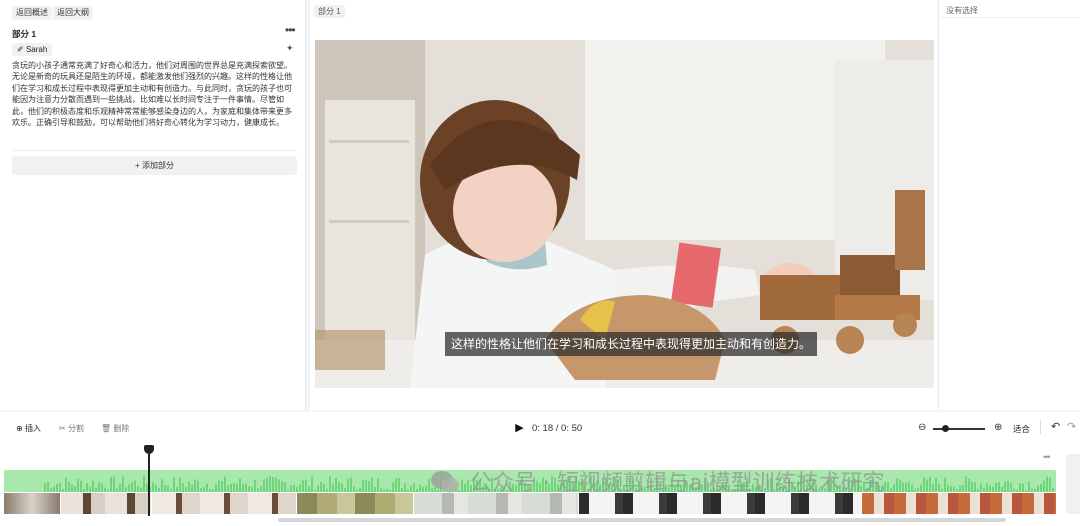 This screenshot has width=1080, height=526. I want to click on no-selection-label: 没有选择, so click(962, 10).